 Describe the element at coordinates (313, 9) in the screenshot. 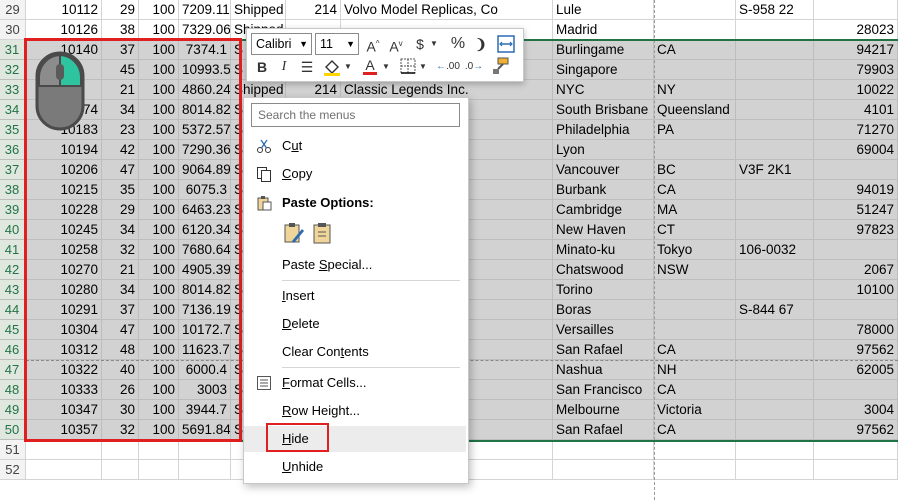

I see `table-cell: 214` at that location.